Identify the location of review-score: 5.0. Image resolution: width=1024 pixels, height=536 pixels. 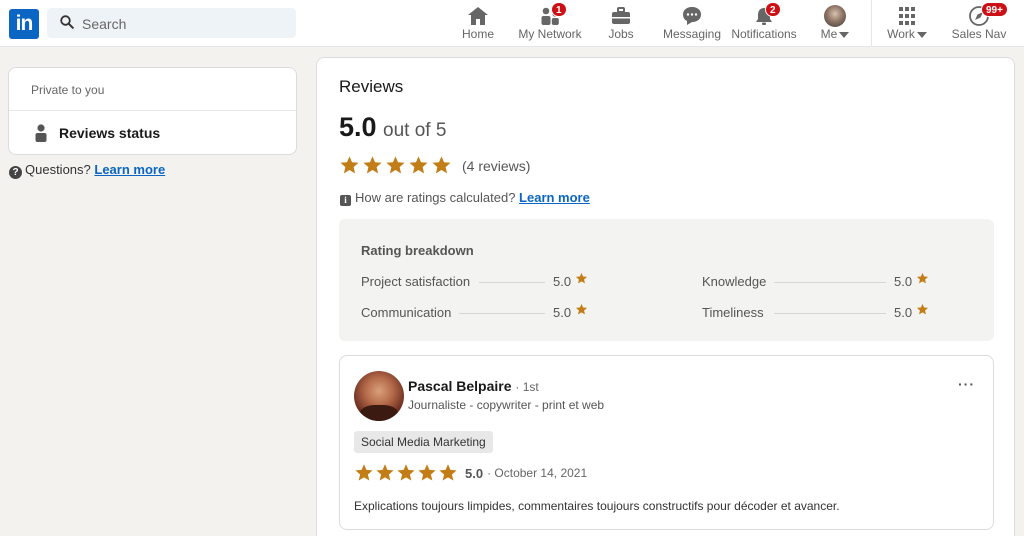
(474, 473).